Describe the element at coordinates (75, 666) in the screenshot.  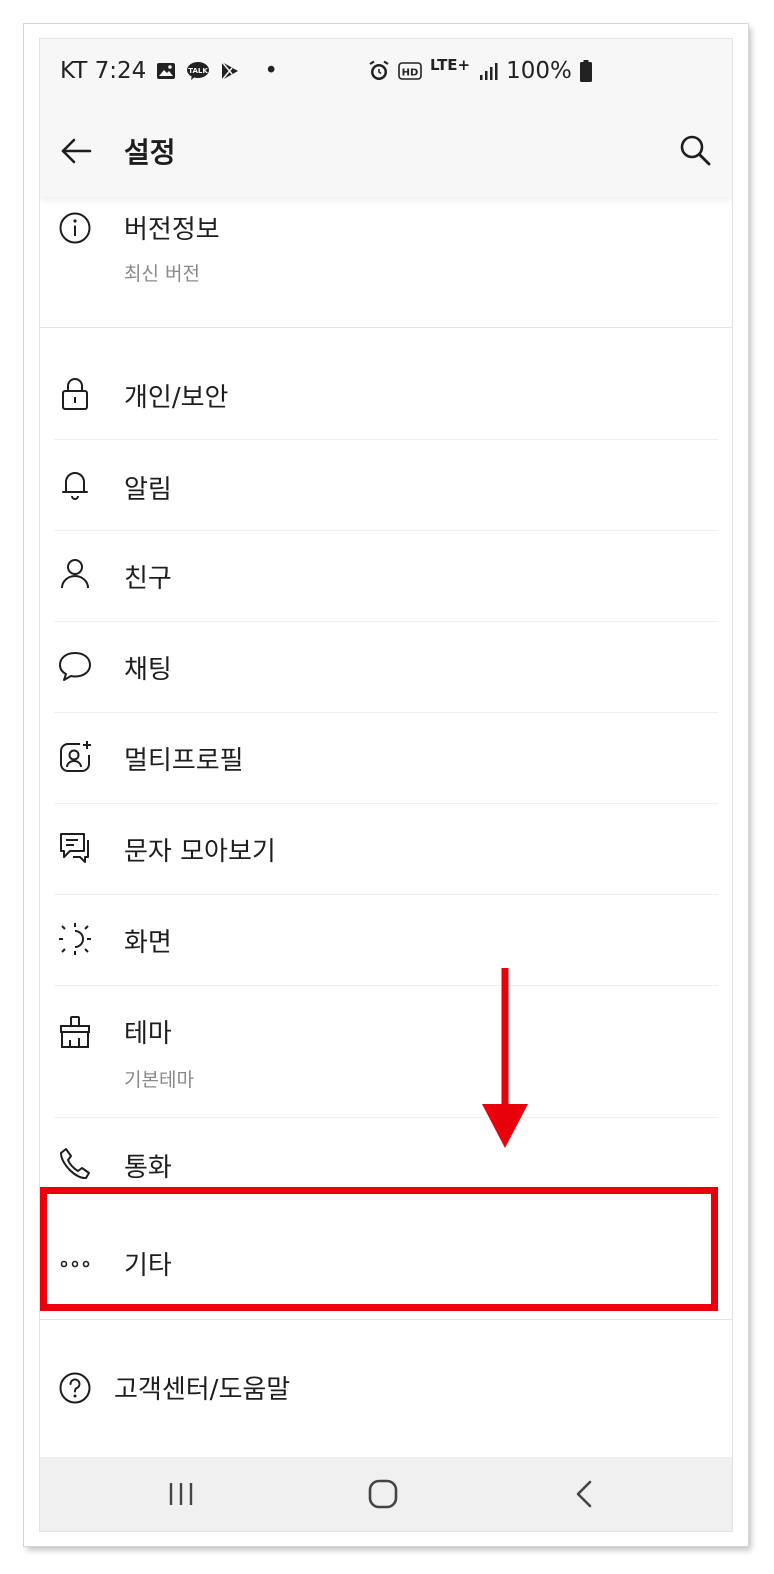
I see `chat-bubble-icon` at that location.